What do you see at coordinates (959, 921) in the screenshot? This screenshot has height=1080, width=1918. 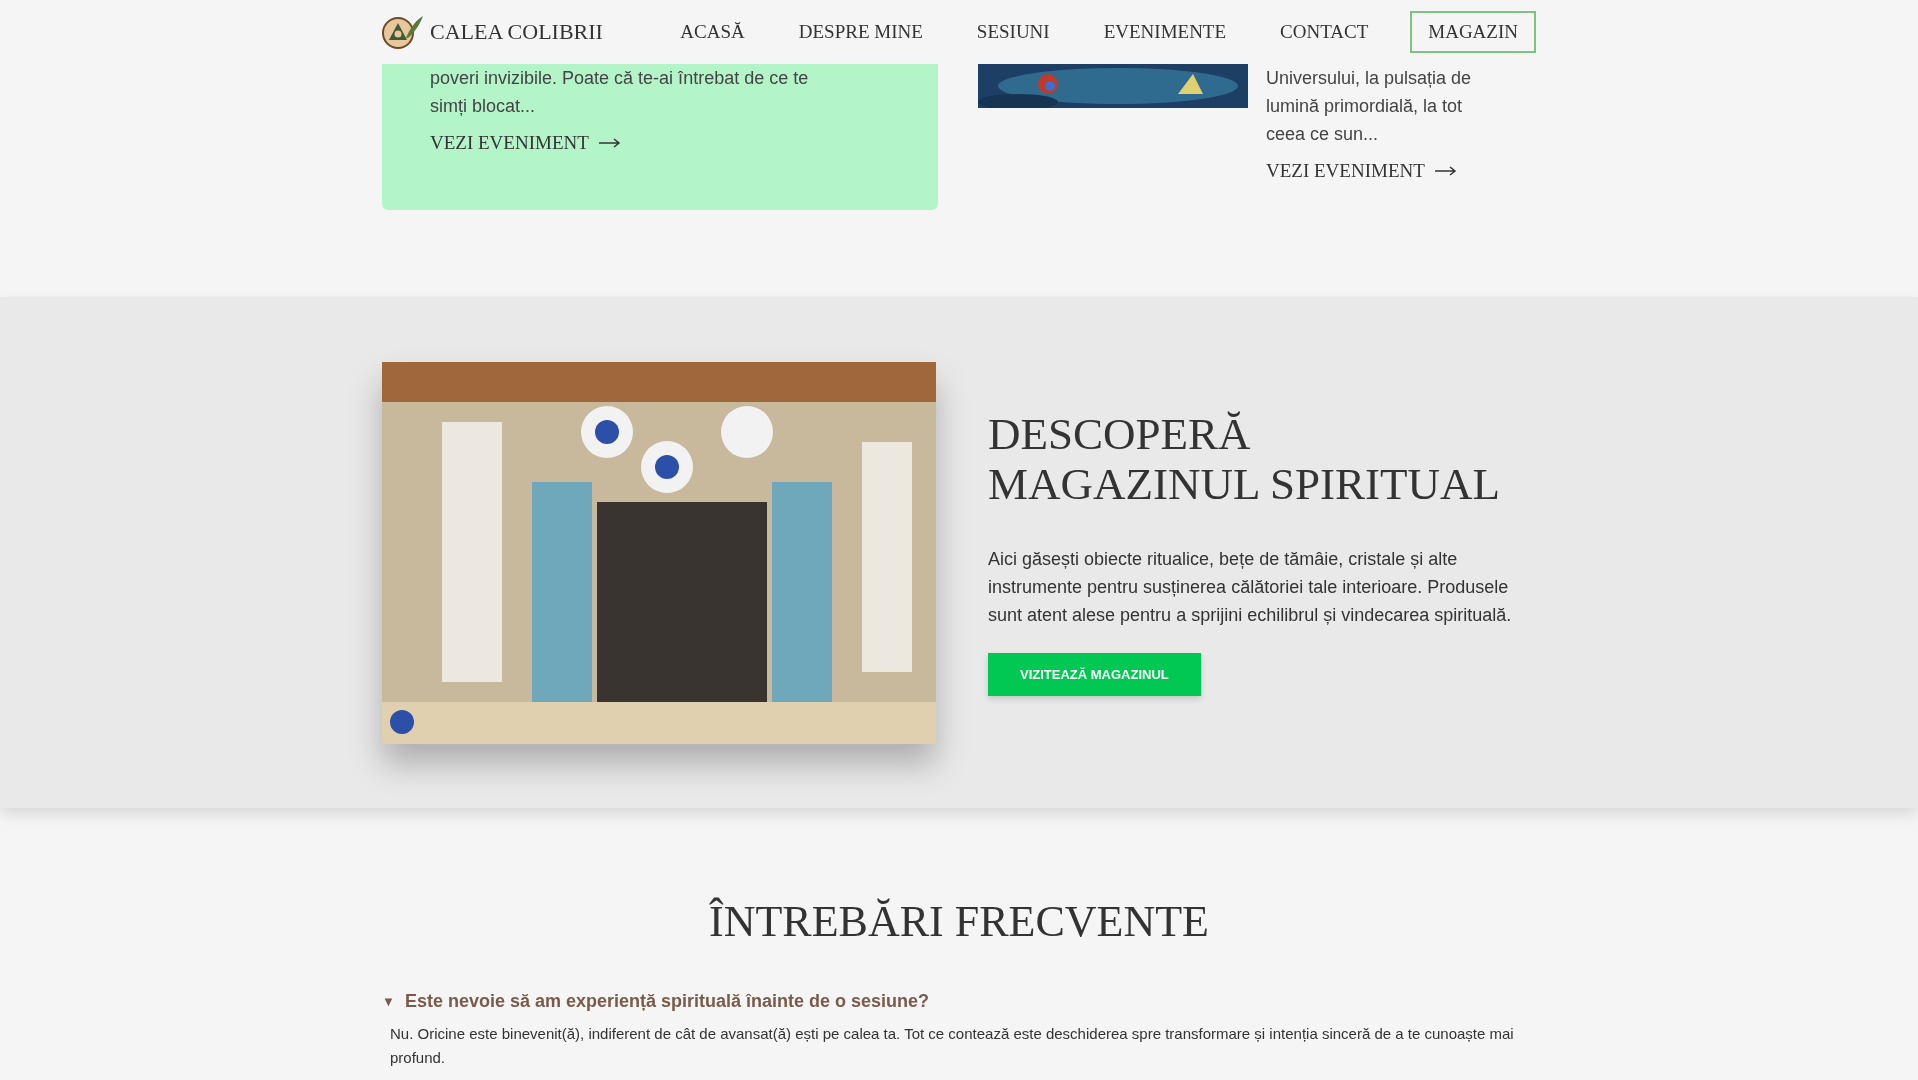 I see `faq-title: ÎNTREBĂRI FRECVENTE` at bounding box center [959, 921].